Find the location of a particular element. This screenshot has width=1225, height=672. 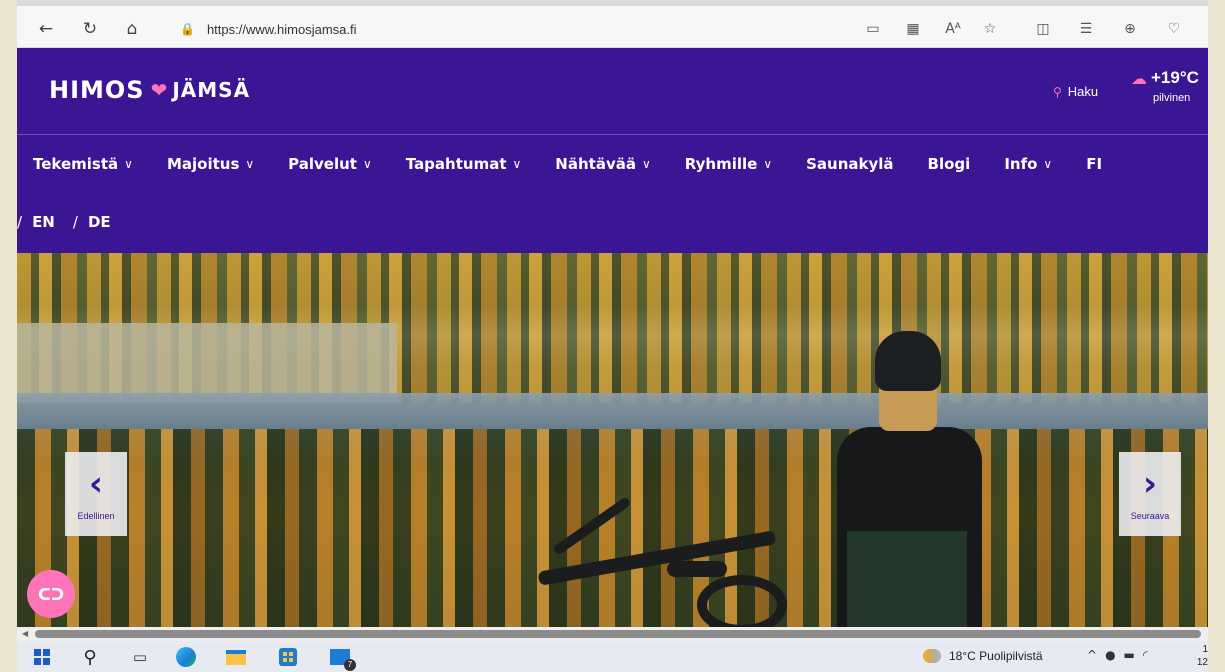

edge-browser-icon is located at coordinates (186, 657).